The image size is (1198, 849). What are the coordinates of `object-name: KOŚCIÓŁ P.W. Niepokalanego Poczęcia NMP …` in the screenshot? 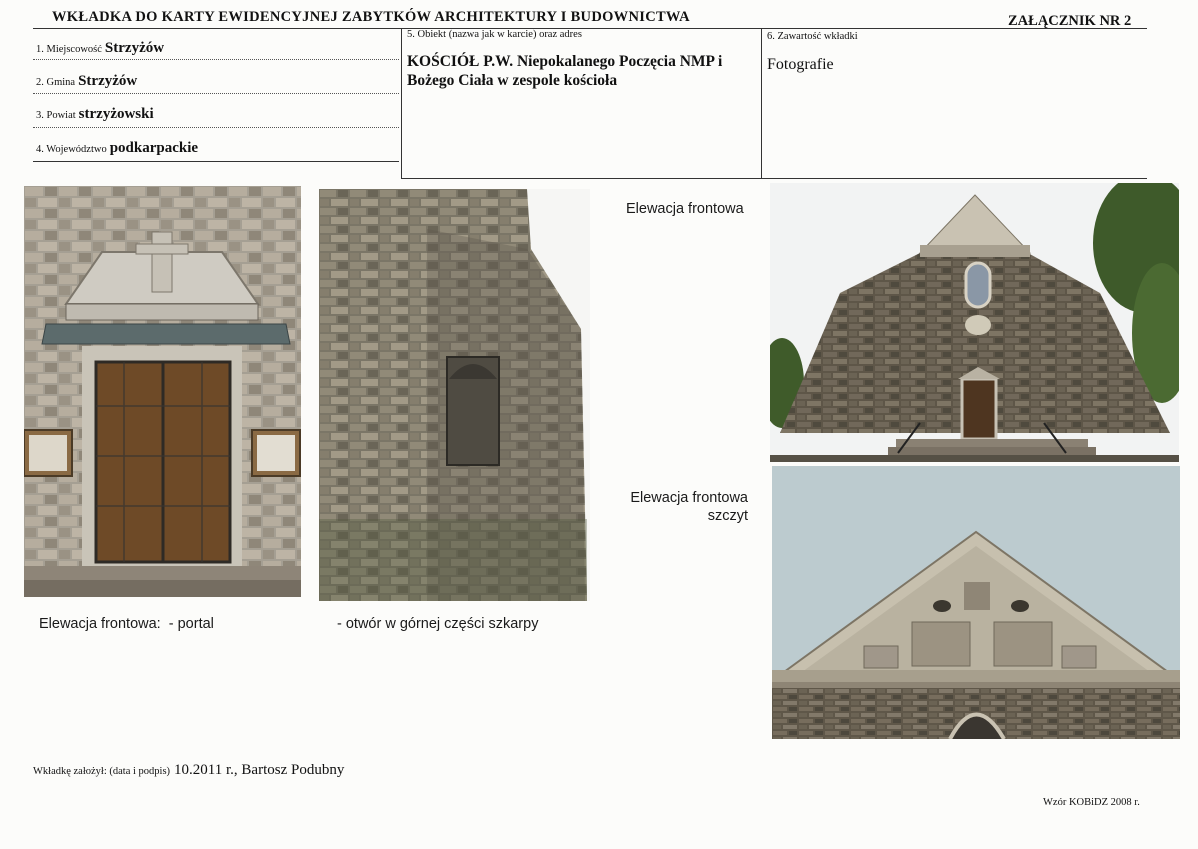 It's located at (565, 71).